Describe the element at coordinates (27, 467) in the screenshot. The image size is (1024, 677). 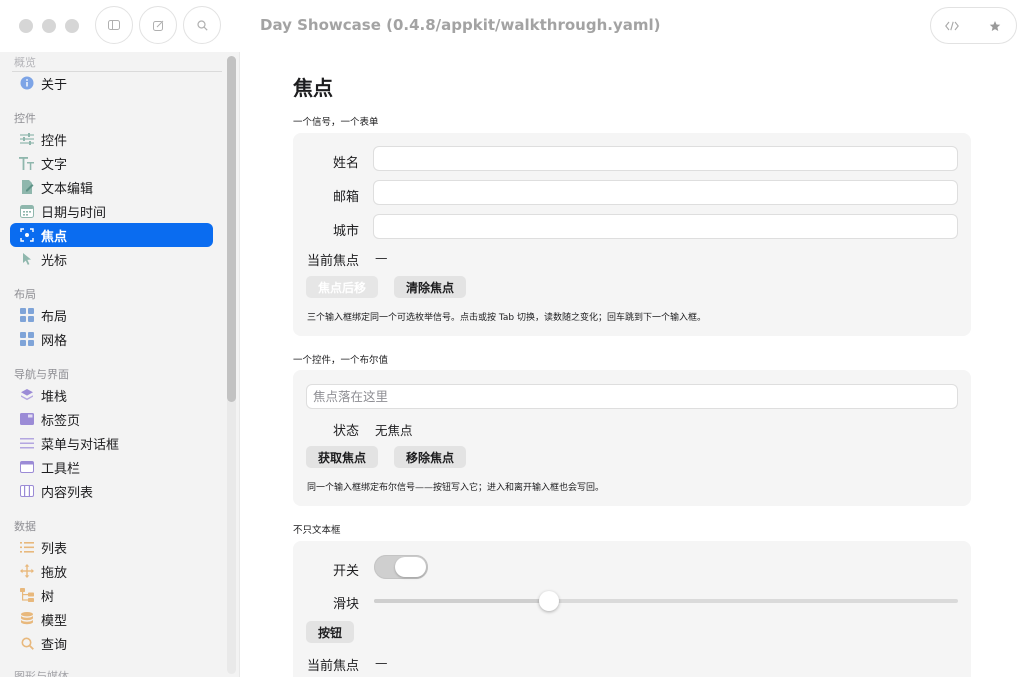
I see `toolbar-icon` at that location.